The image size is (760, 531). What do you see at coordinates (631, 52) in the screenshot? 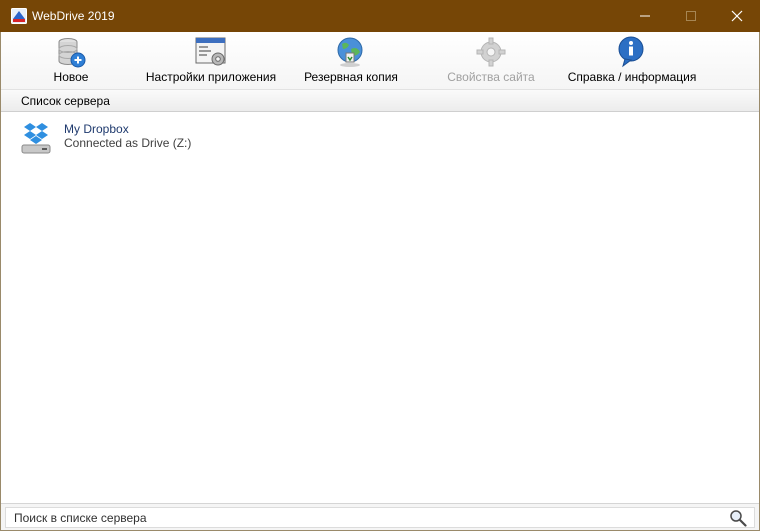
I see `info-icon` at bounding box center [631, 52].